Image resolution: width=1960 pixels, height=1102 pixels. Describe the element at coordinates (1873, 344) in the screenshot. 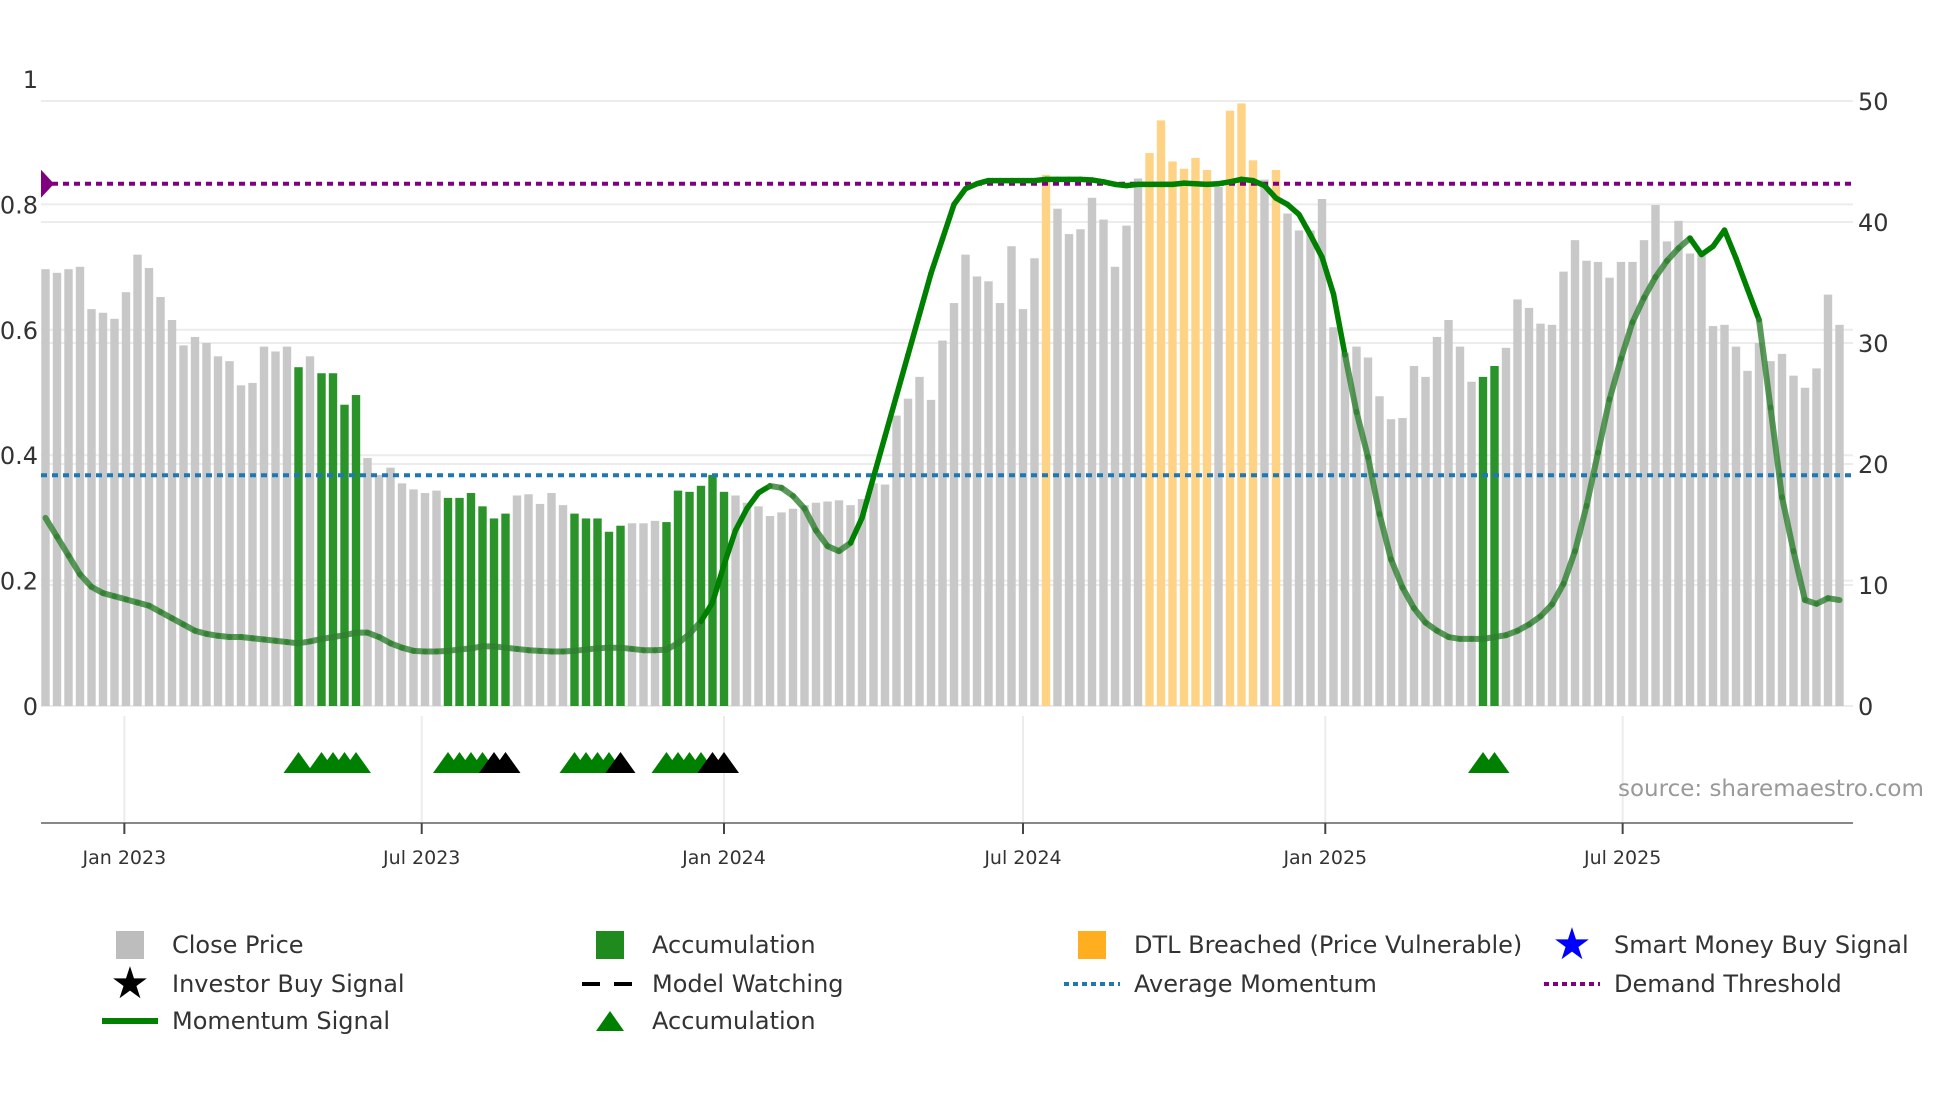

I see `right-y-tick-label: 30` at that location.